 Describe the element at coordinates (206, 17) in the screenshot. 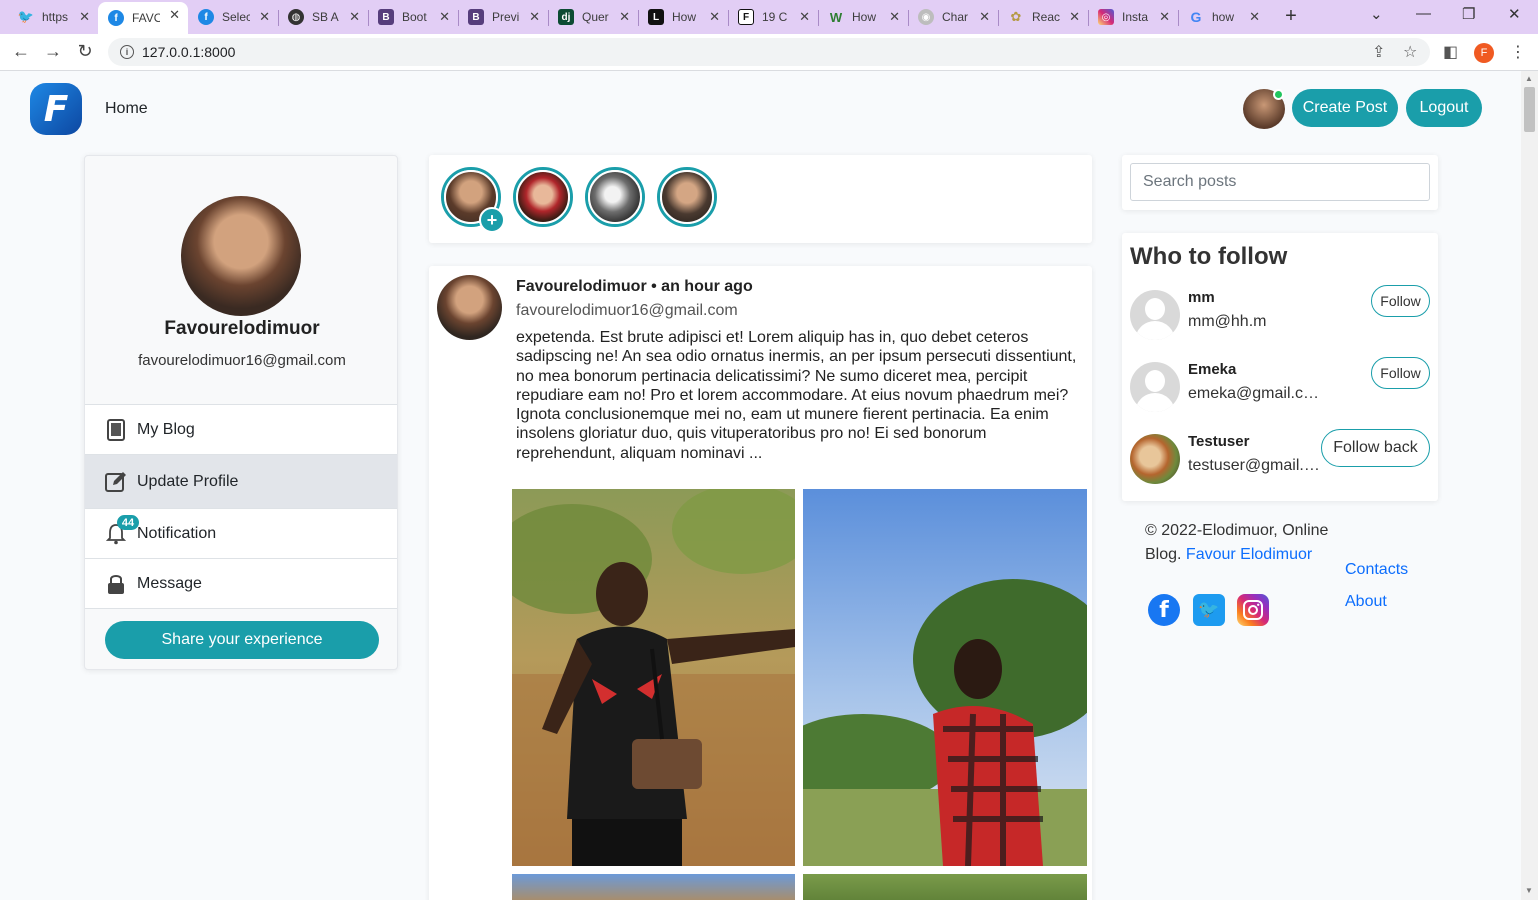

I see `site-logo-icon: f` at that location.